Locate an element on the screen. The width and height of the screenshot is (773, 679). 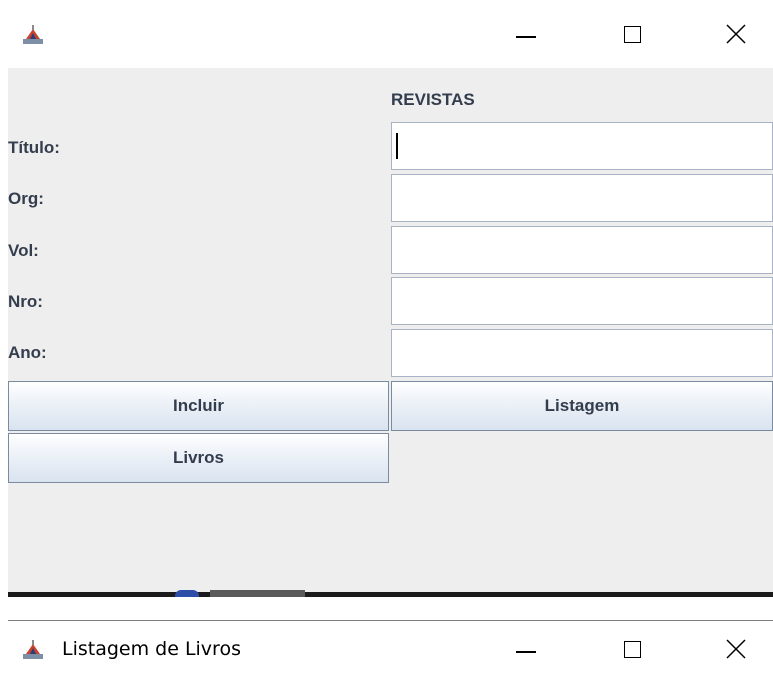
livros-button: Livros is located at coordinates (198, 458).